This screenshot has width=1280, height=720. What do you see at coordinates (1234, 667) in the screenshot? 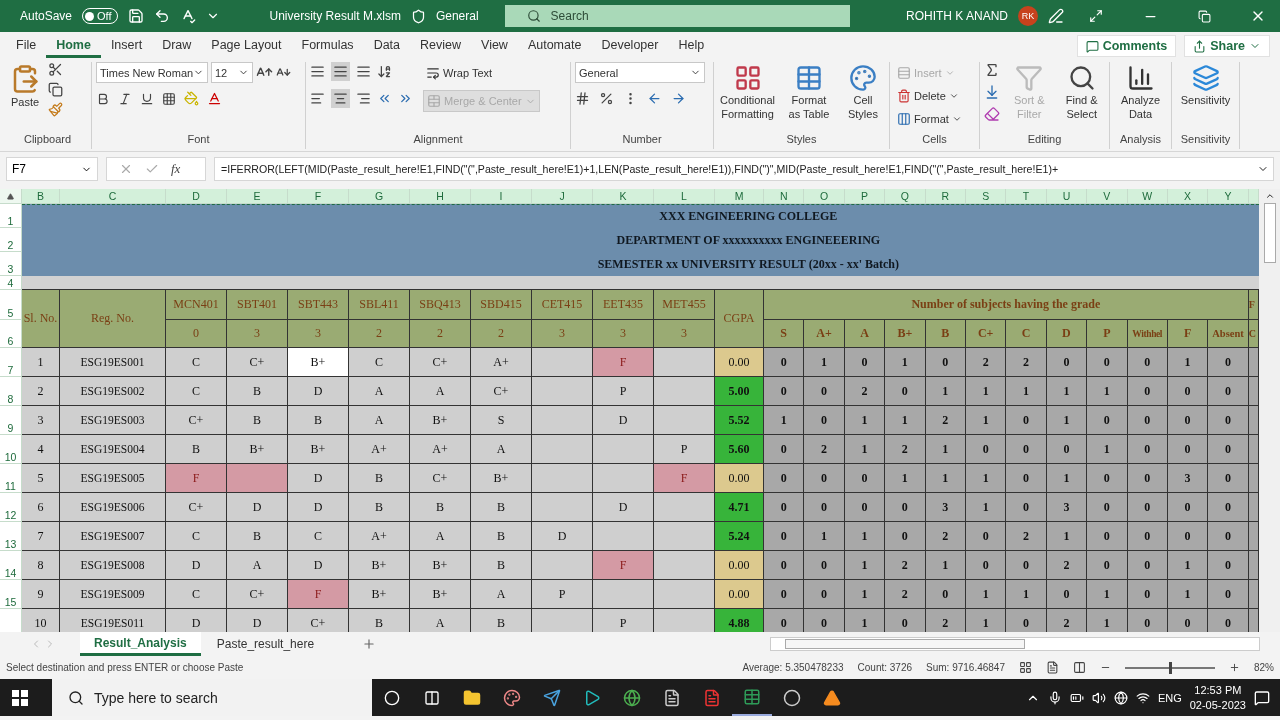
I see `zoom-in-icon` at bounding box center [1234, 667].